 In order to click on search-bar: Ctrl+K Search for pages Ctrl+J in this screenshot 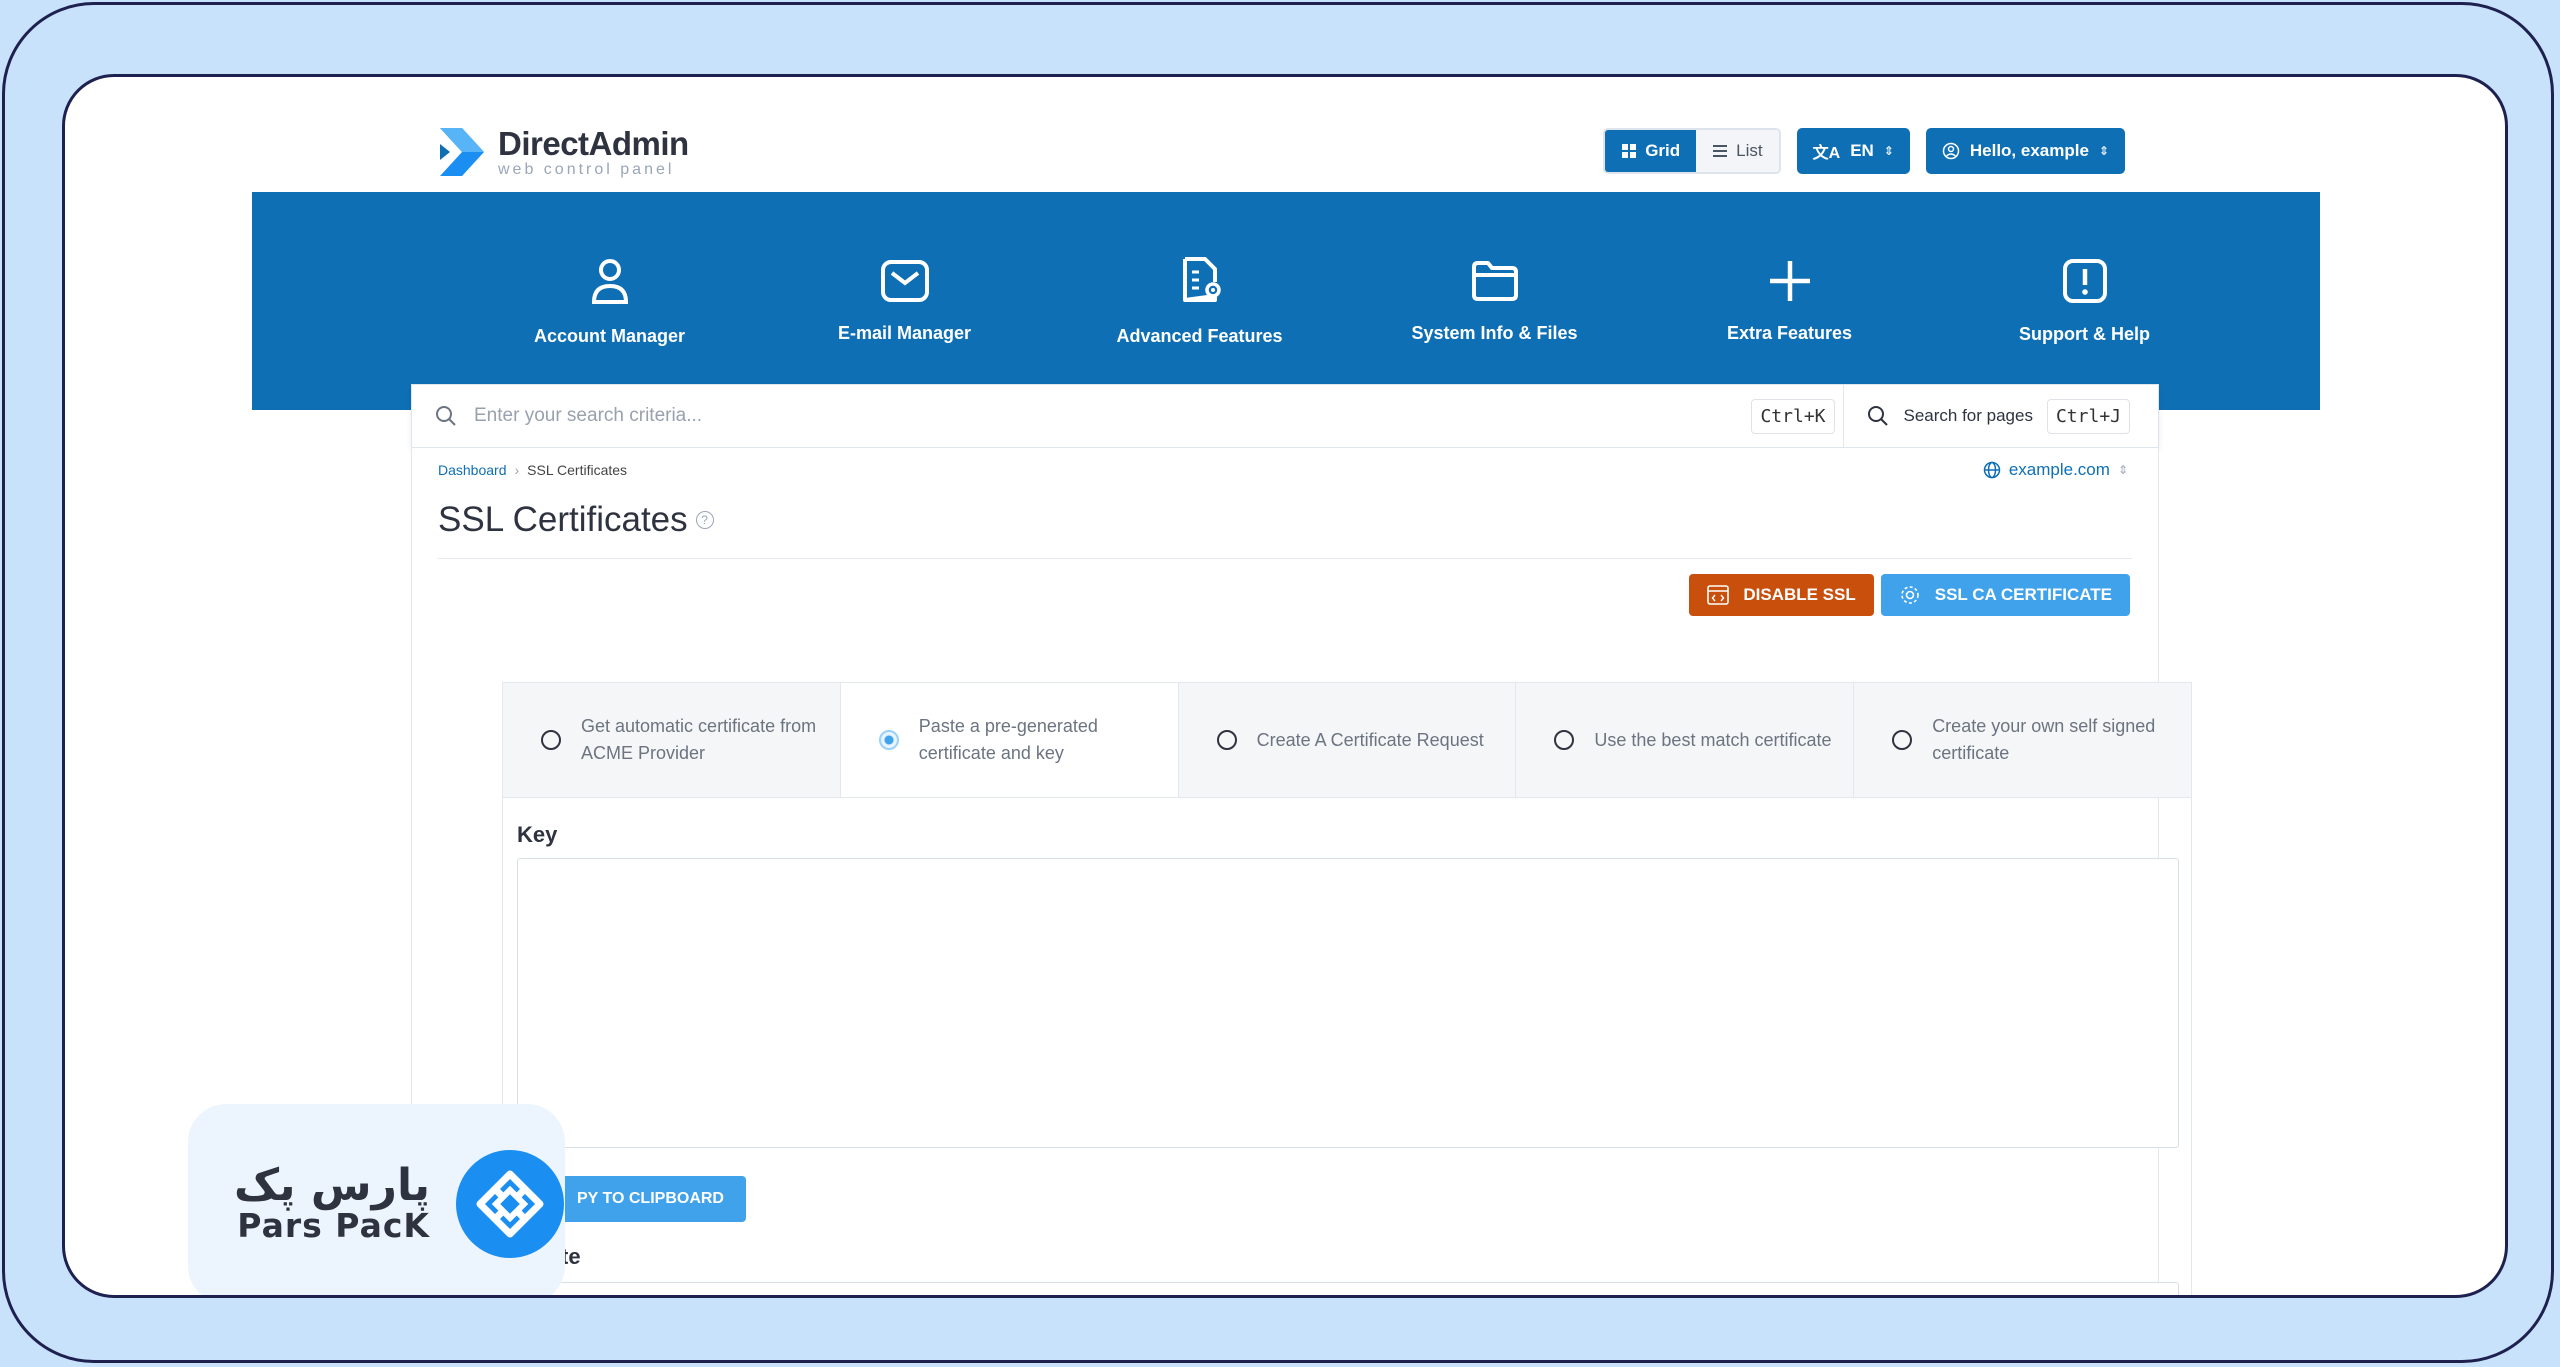, I will do `click(1285, 416)`.